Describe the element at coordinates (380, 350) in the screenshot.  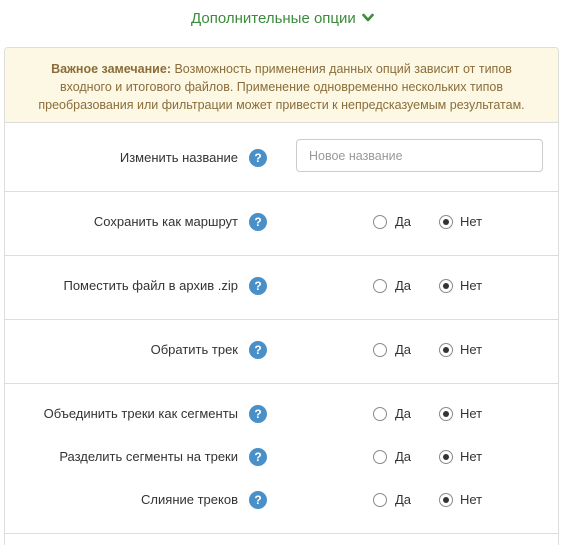
I see `reverse-track-yes-radio` at that location.